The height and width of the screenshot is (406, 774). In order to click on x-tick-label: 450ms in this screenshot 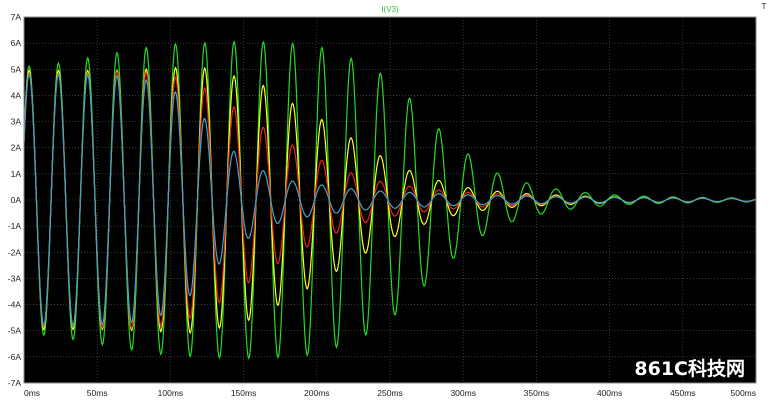, I will do `click(683, 393)`.